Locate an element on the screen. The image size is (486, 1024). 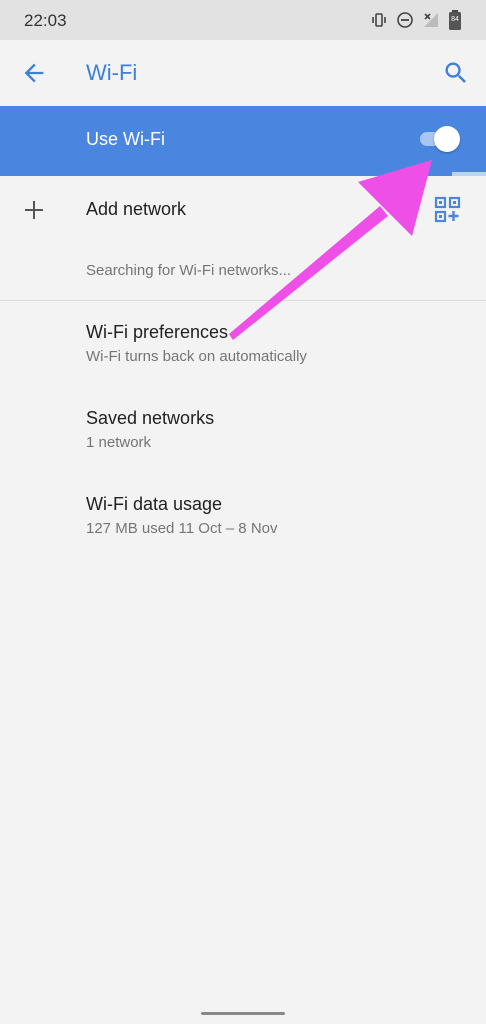
back-button is located at coordinates (34, 73).